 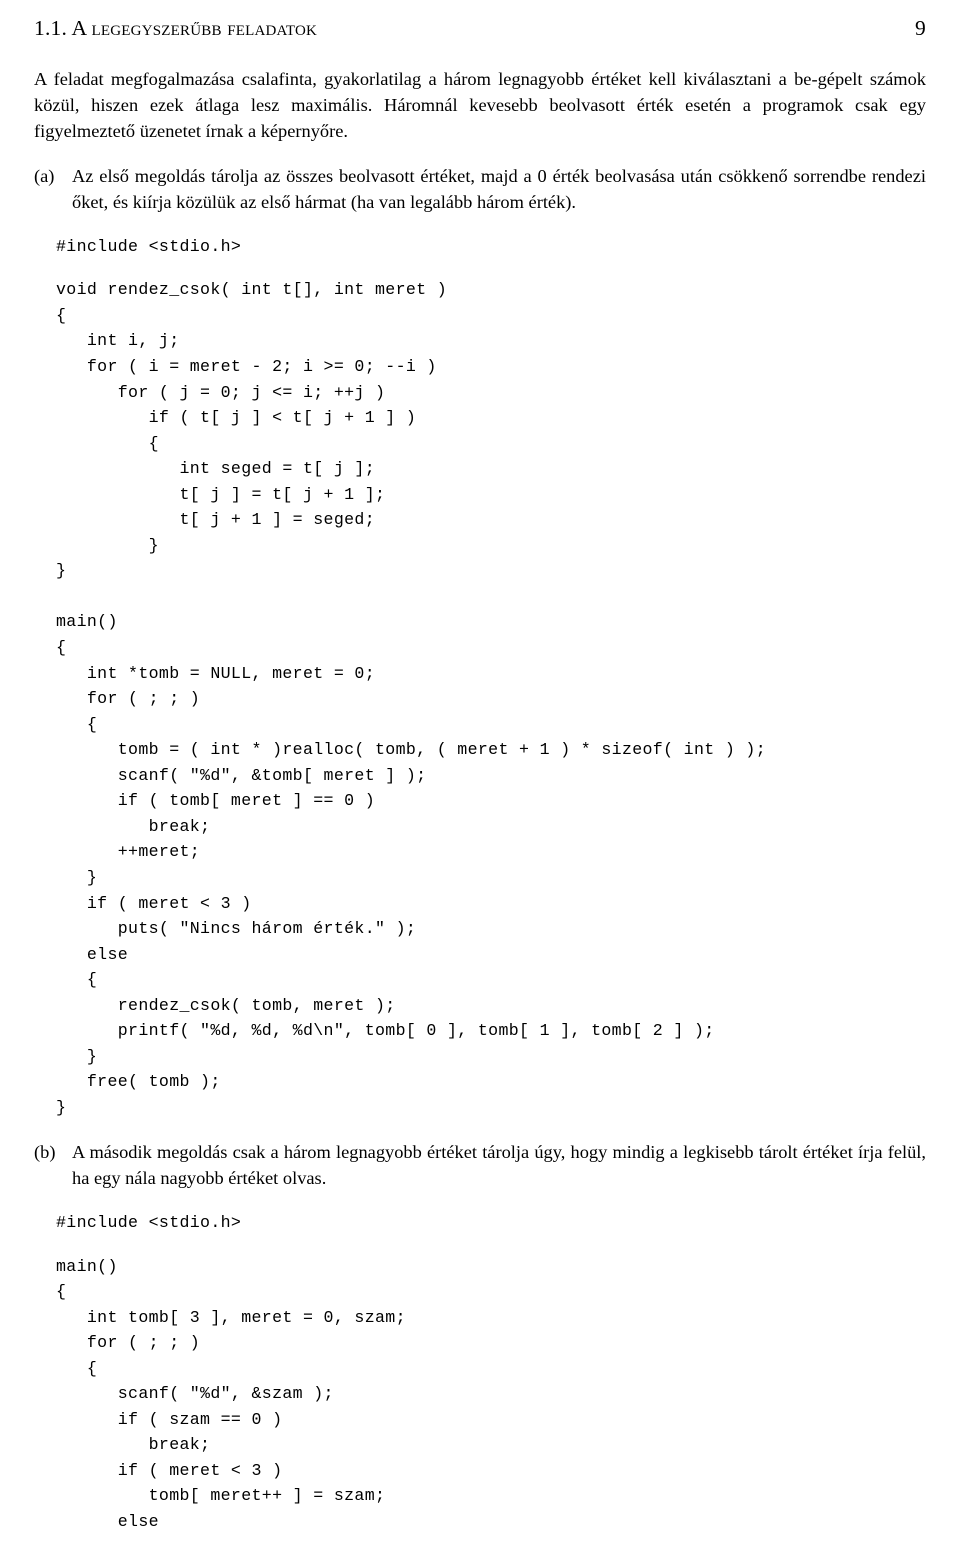 What do you see at coordinates (491, 247) in the screenshot?
I see `code-block-a-header: #include <stdio.h>` at bounding box center [491, 247].